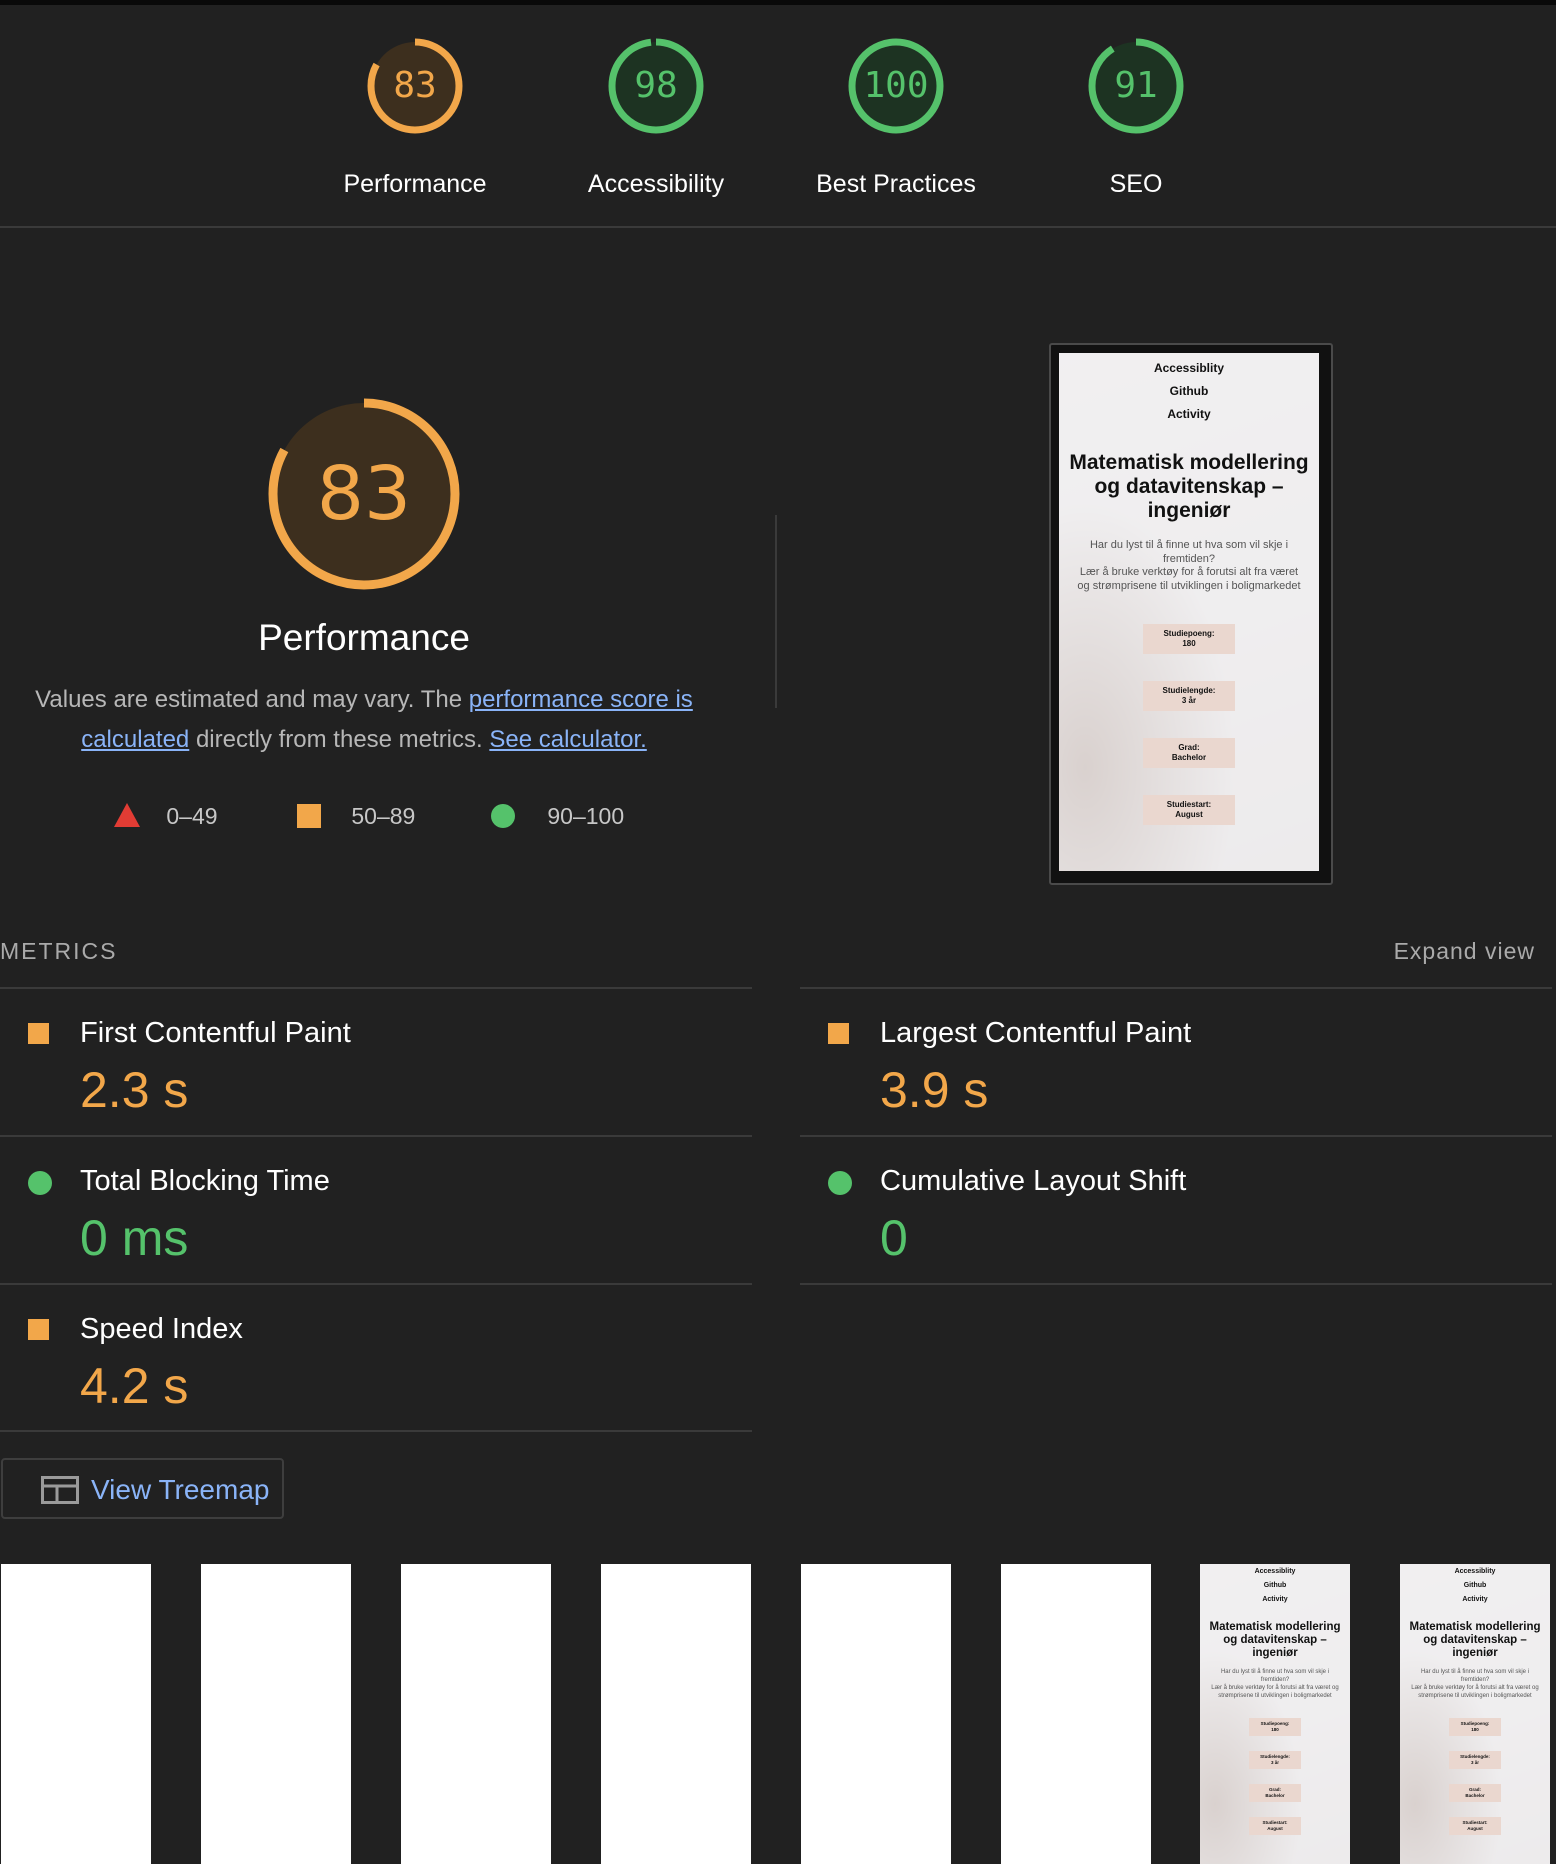 This screenshot has height=1864, width=1556. I want to click on description-text: directly from these metrics., so click(339, 739).